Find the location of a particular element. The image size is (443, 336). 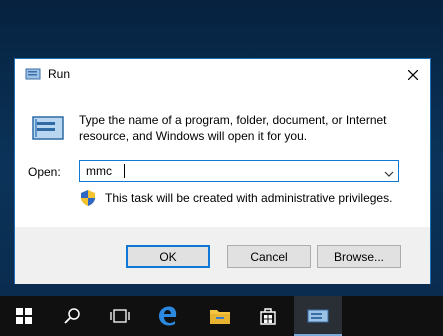

start-icon is located at coordinates (24, 316).